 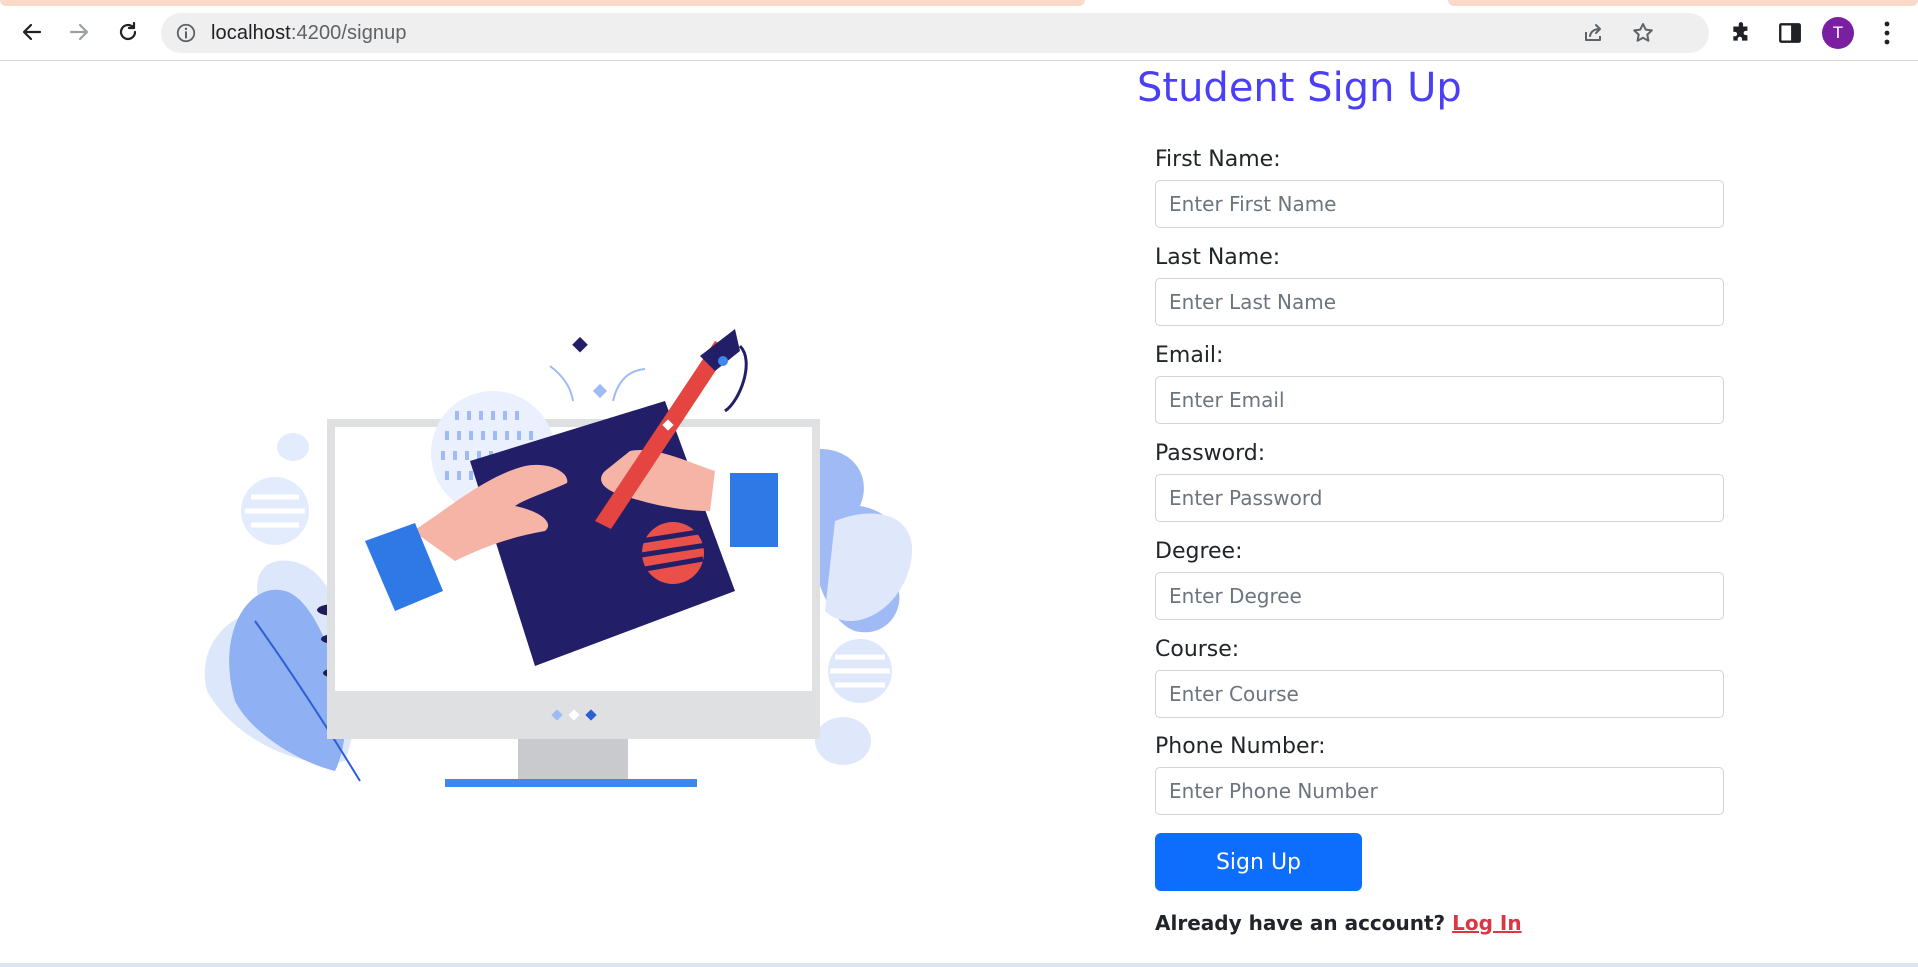 What do you see at coordinates (959, 965) in the screenshot?
I see `bottom-edge` at bounding box center [959, 965].